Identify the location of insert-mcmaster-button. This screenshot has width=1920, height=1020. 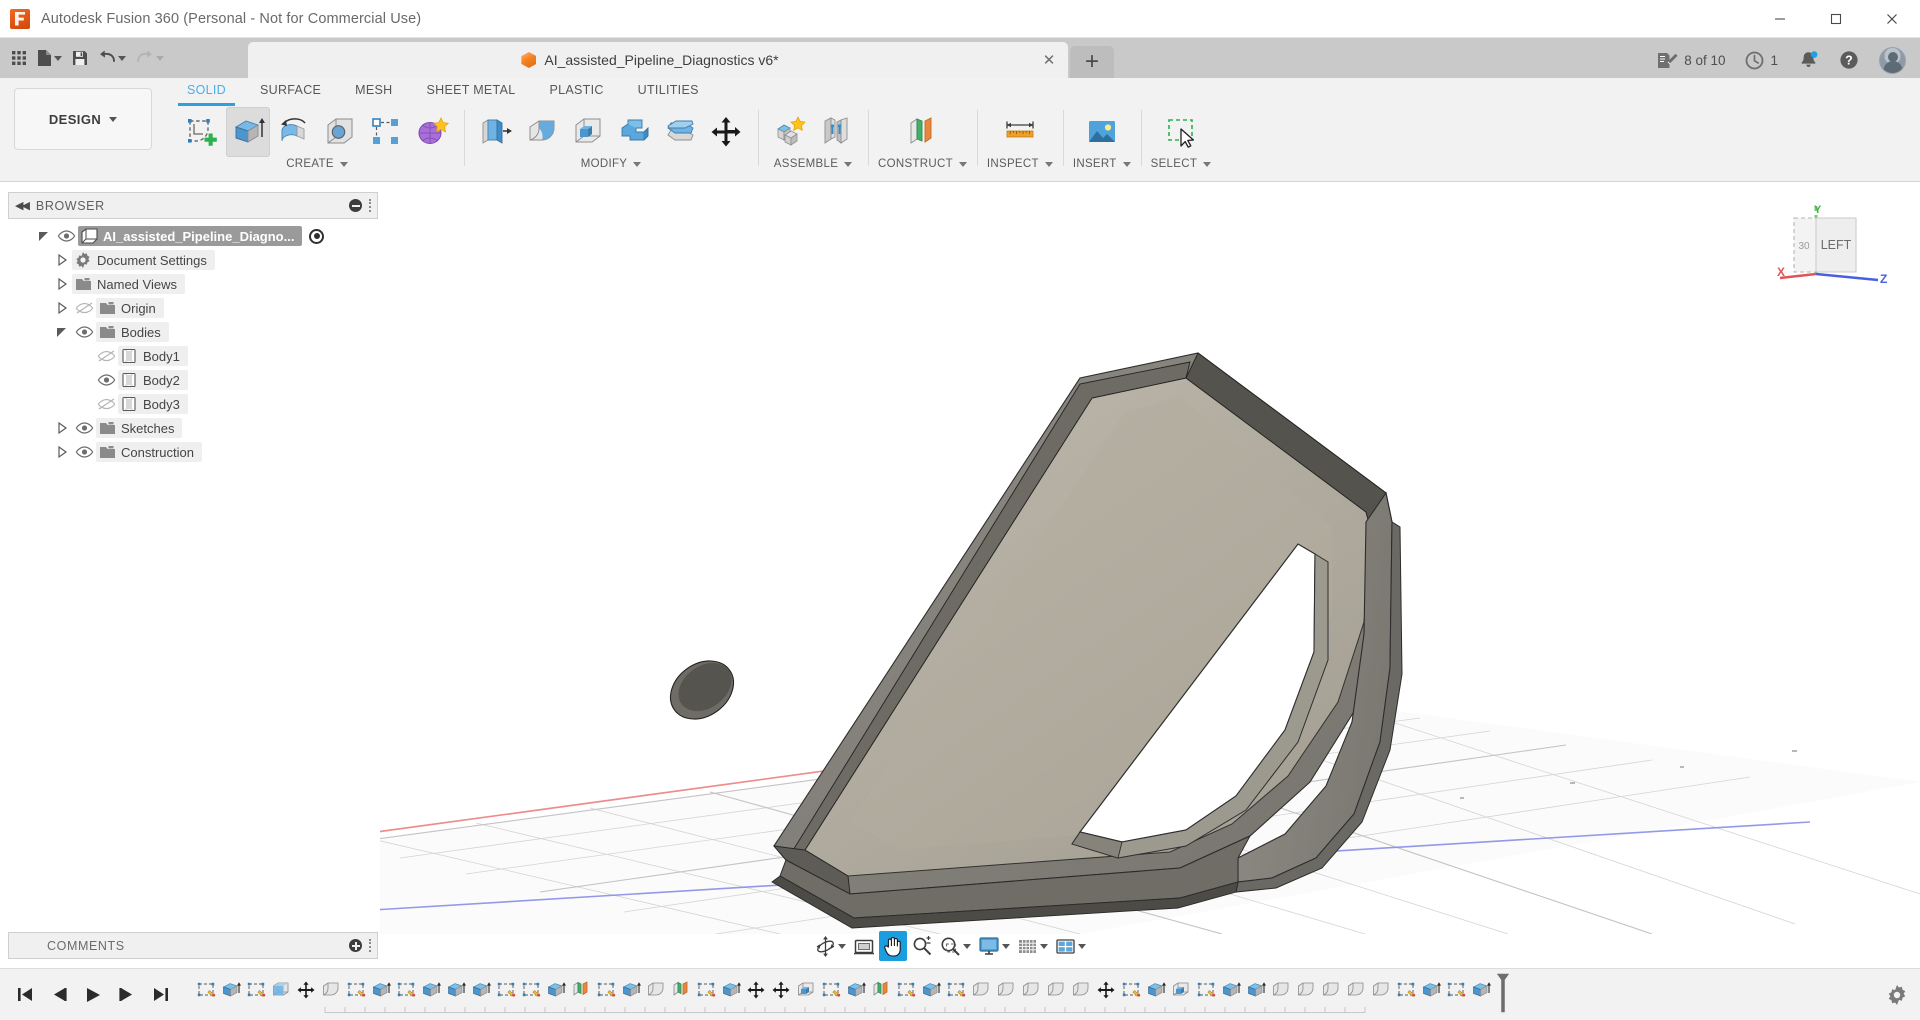
(1102, 132).